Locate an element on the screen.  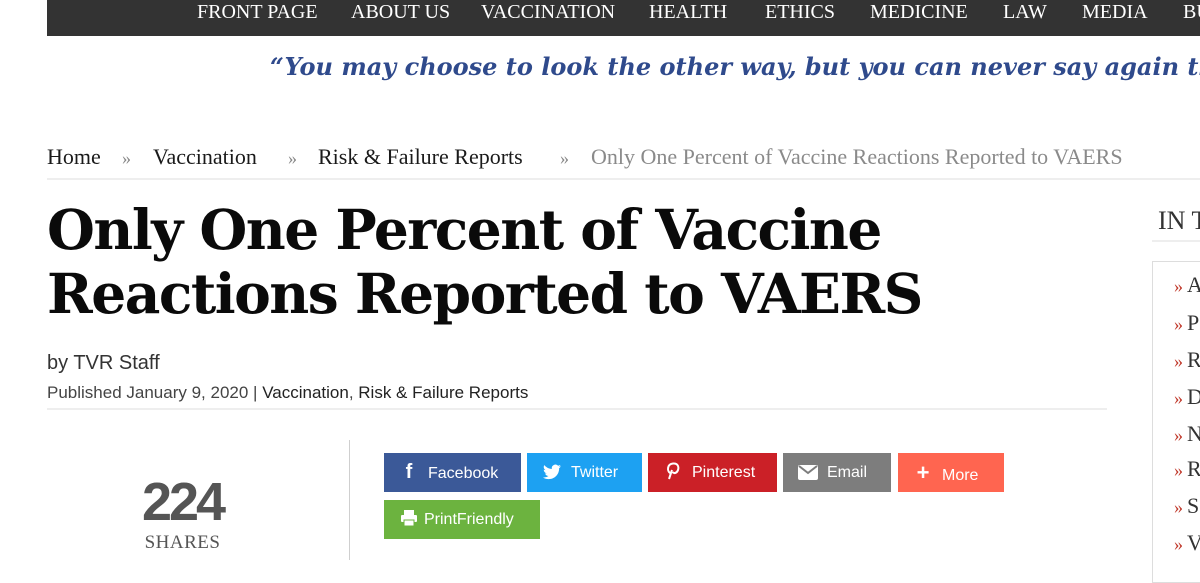
published-date: Published January 9, 2020 | is located at coordinates (155, 392).